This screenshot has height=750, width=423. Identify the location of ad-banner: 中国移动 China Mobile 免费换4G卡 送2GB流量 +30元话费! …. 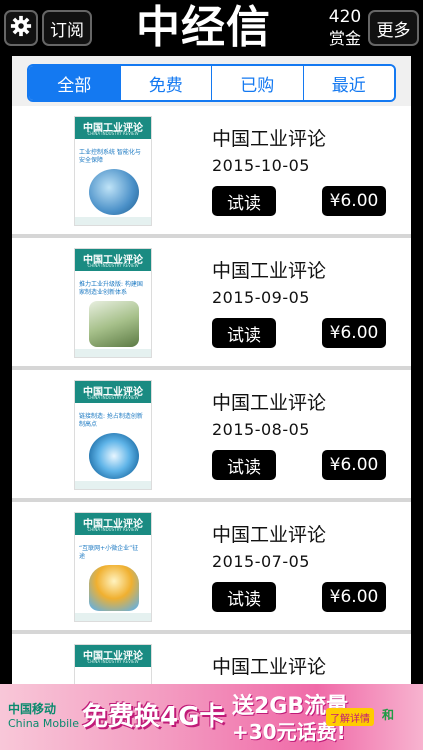
(211, 717).